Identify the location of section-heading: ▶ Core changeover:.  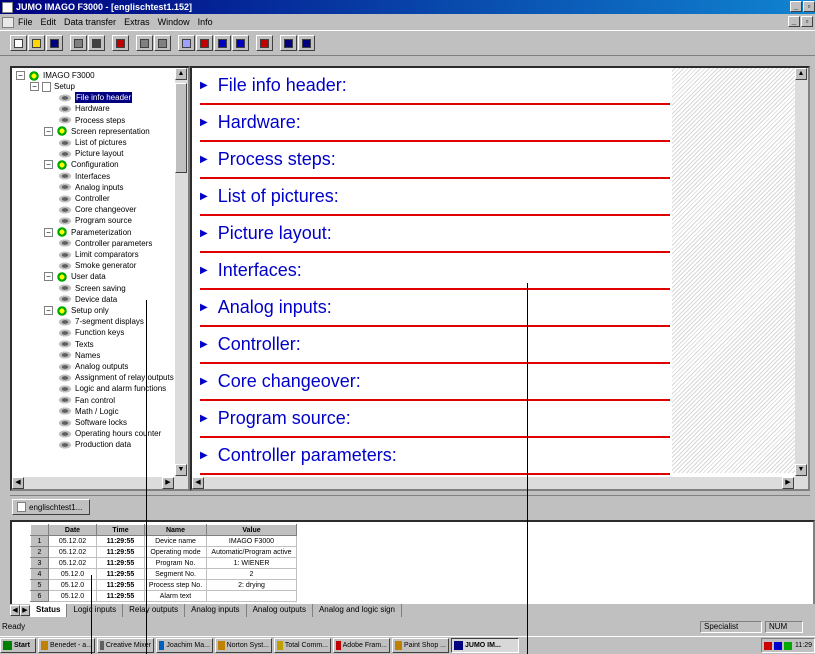
(435, 382).